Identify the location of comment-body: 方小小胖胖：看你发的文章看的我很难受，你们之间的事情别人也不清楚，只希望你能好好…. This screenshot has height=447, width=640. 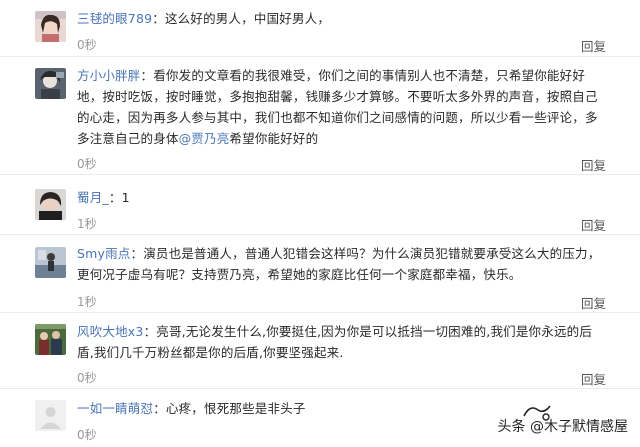
(337, 107).